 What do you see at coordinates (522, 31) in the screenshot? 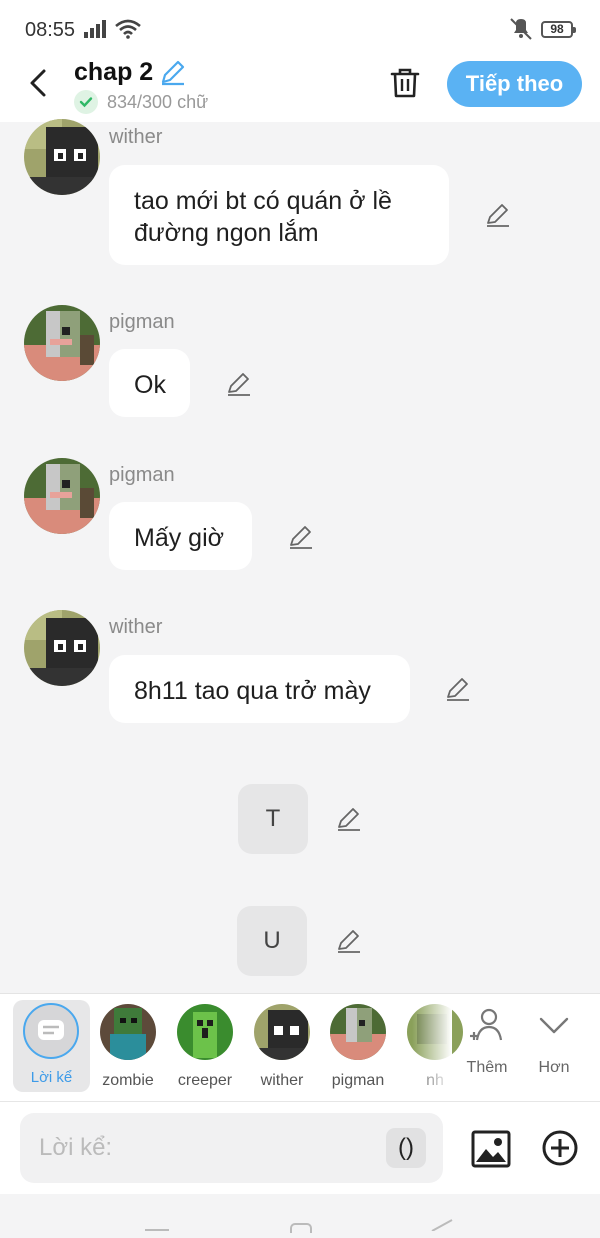
I see `mute-icon` at bounding box center [522, 31].